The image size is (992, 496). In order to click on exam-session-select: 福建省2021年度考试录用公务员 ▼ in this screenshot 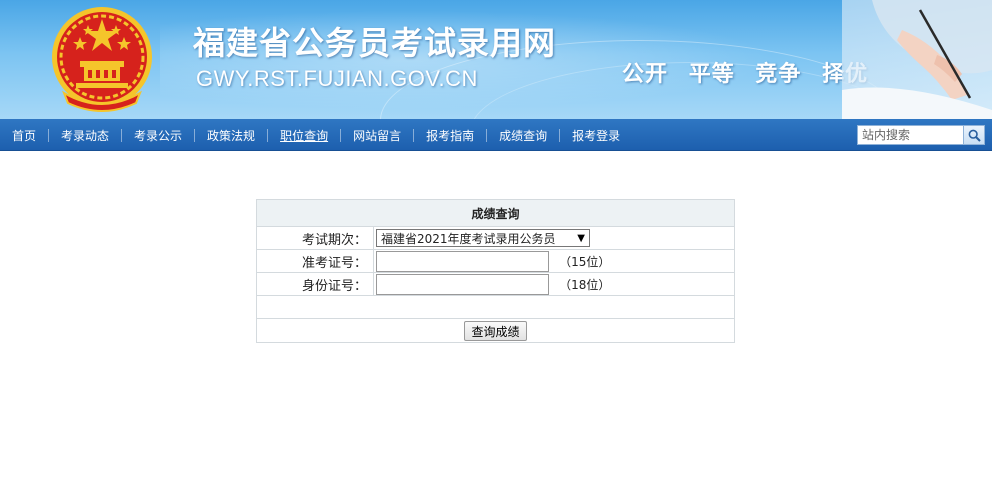, I will do `click(483, 238)`.